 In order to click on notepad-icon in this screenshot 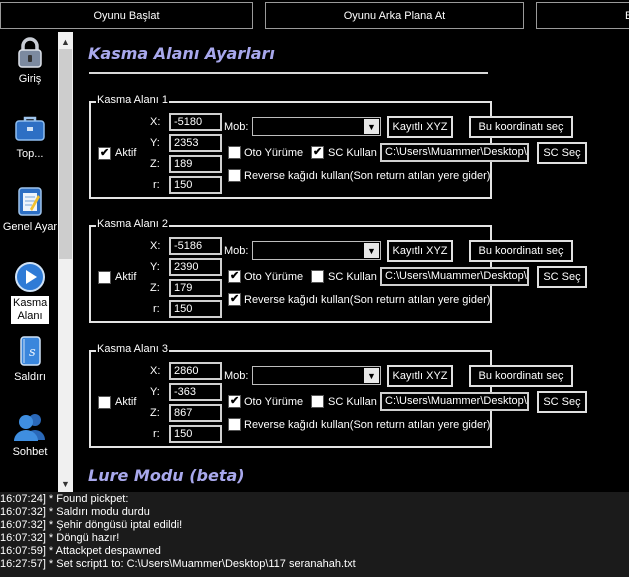, I will do `click(30, 201)`.